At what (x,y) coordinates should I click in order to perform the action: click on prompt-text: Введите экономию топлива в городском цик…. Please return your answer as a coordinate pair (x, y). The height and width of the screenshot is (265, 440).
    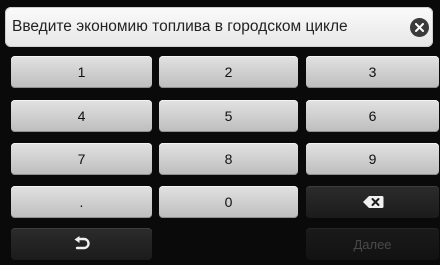
    Looking at the image, I should click on (180, 26).